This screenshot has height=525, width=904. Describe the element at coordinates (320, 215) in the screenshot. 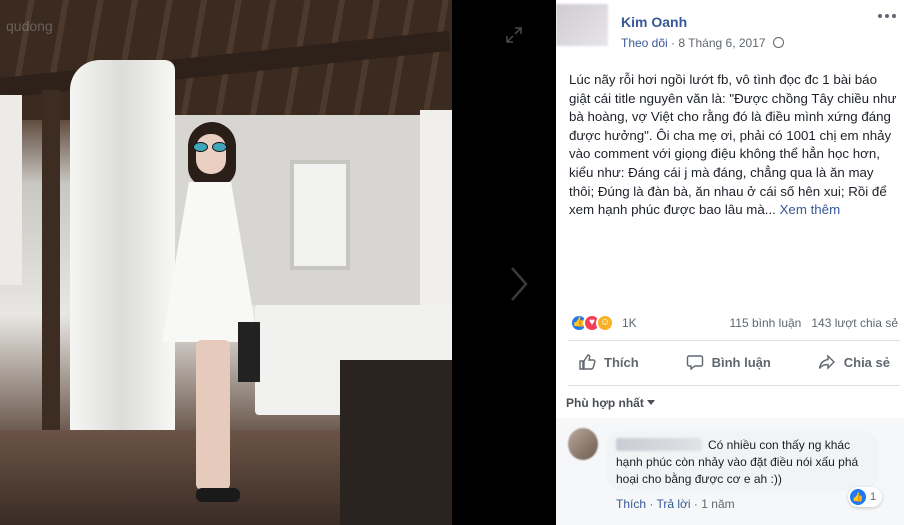

I see `photo-window` at that location.